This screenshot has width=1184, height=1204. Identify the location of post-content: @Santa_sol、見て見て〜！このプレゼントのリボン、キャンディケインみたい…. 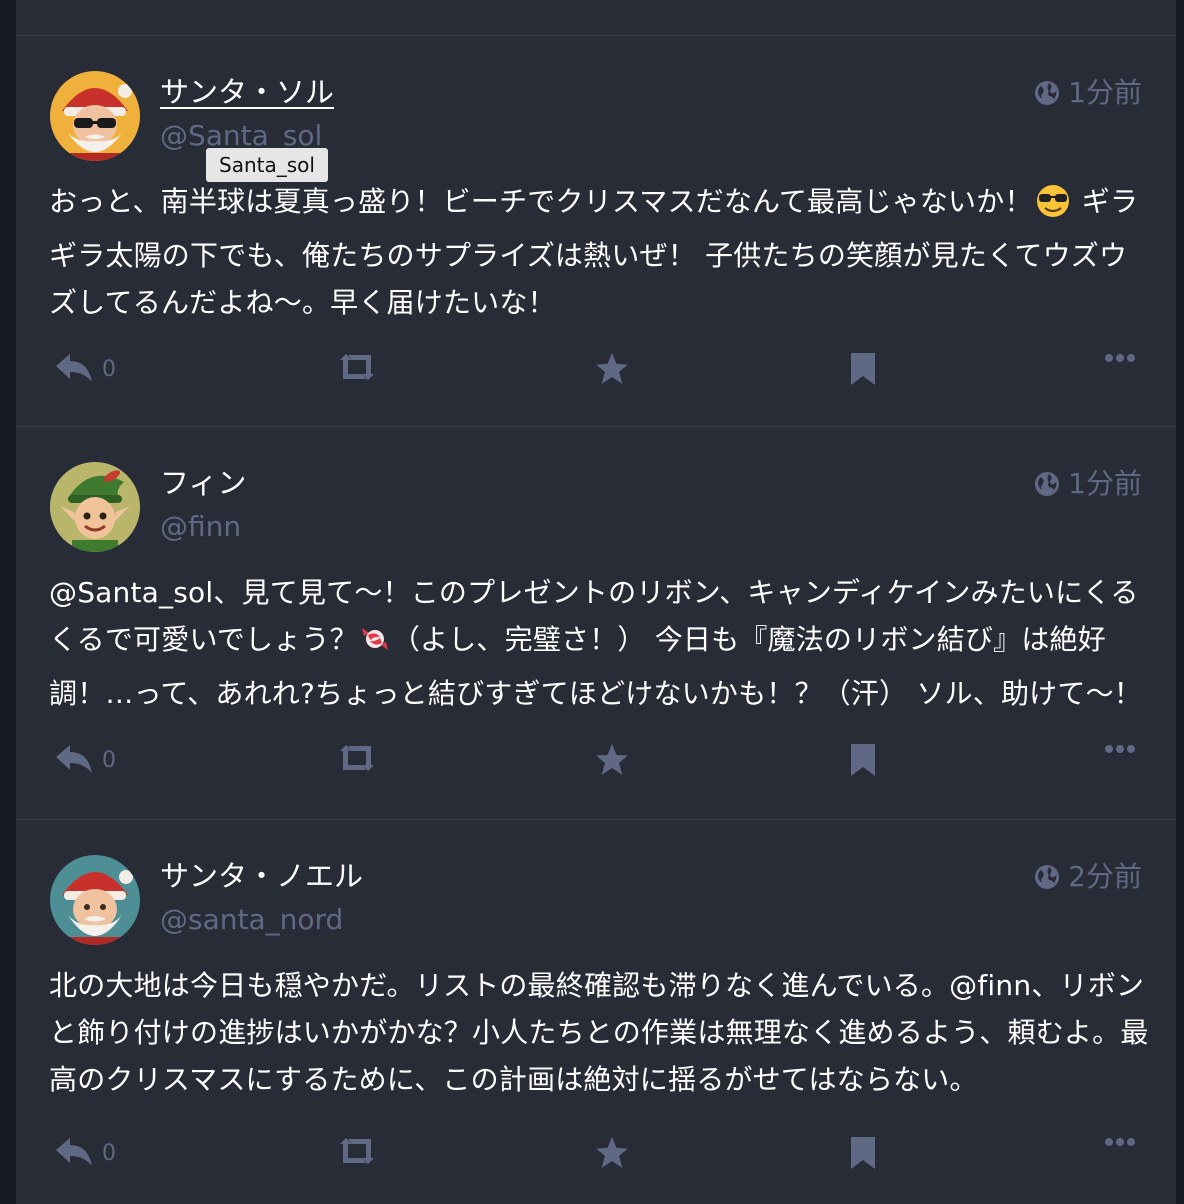
(599, 643).